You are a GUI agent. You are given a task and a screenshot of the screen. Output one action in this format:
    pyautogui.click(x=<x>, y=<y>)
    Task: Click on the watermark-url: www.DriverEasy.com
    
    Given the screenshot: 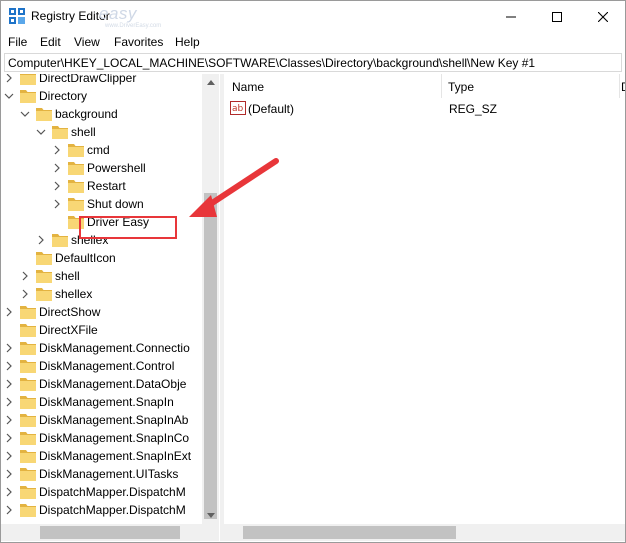 What is the action you would take?
    pyautogui.click(x=133, y=26)
    